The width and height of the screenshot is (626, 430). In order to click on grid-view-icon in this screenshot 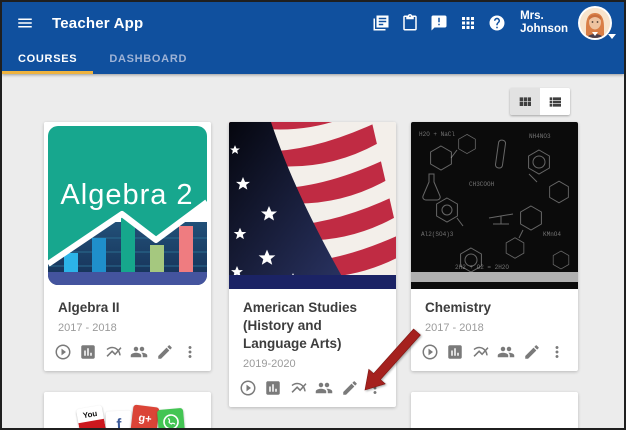, I will do `click(525, 101)`.